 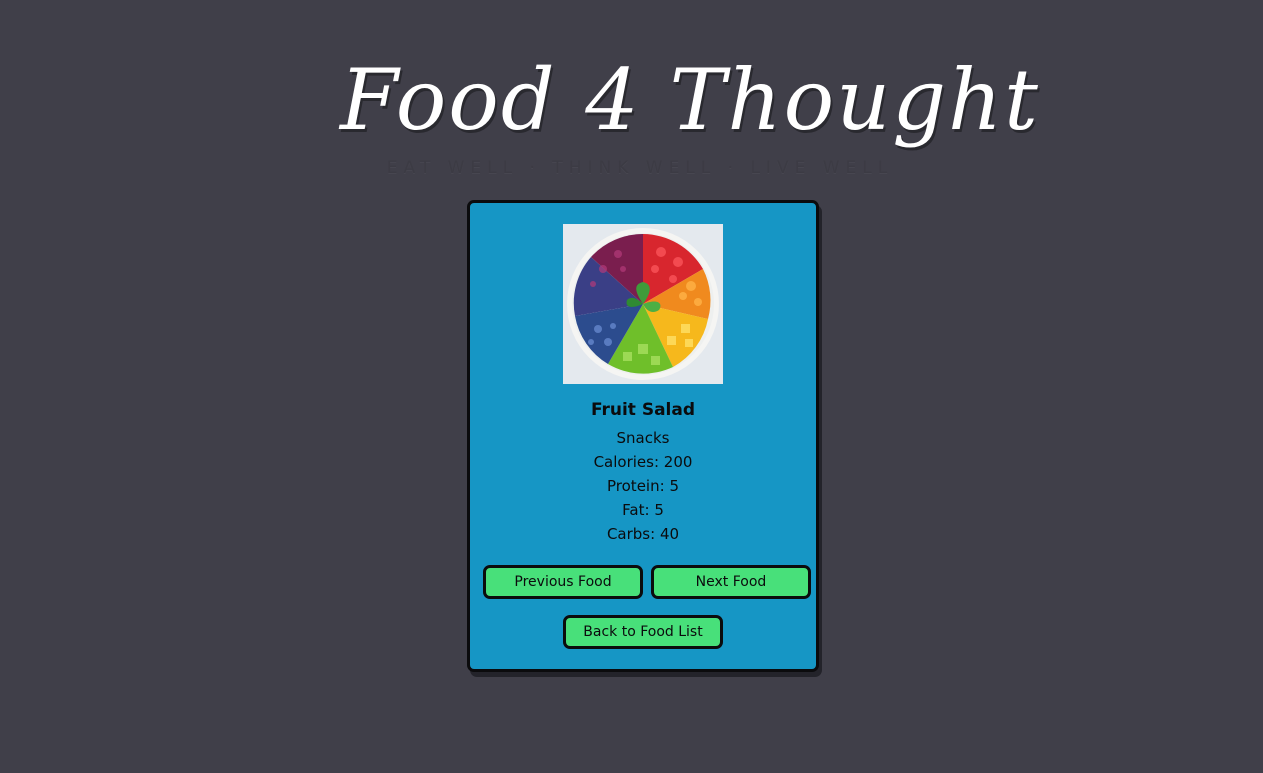 What do you see at coordinates (636, 510) in the screenshot?
I see `fat-label: Fat:` at bounding box center [636, 510].